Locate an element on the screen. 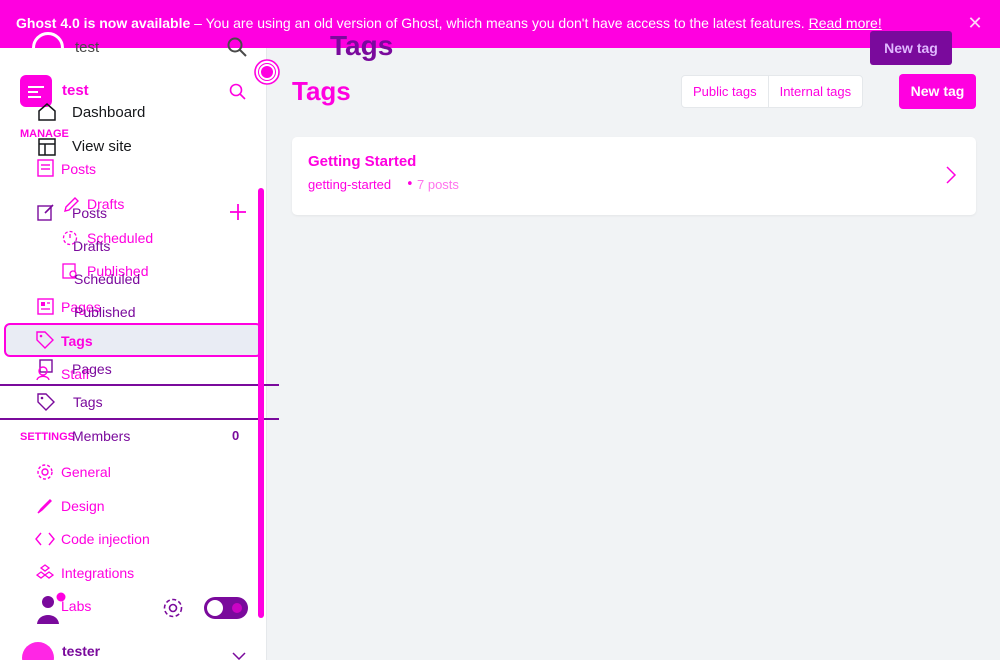 This screenshot has width=1000, height=660. banner-close-icon: ✕ is located at coordinates (975, 24).